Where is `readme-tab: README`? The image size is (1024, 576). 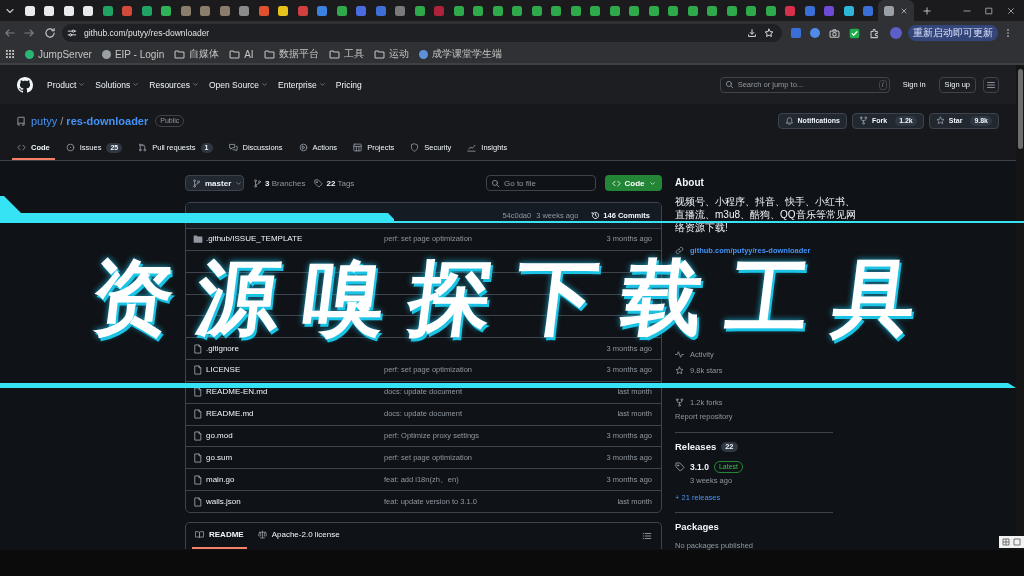
readme-tab: README is located at coordinates (219, 535).